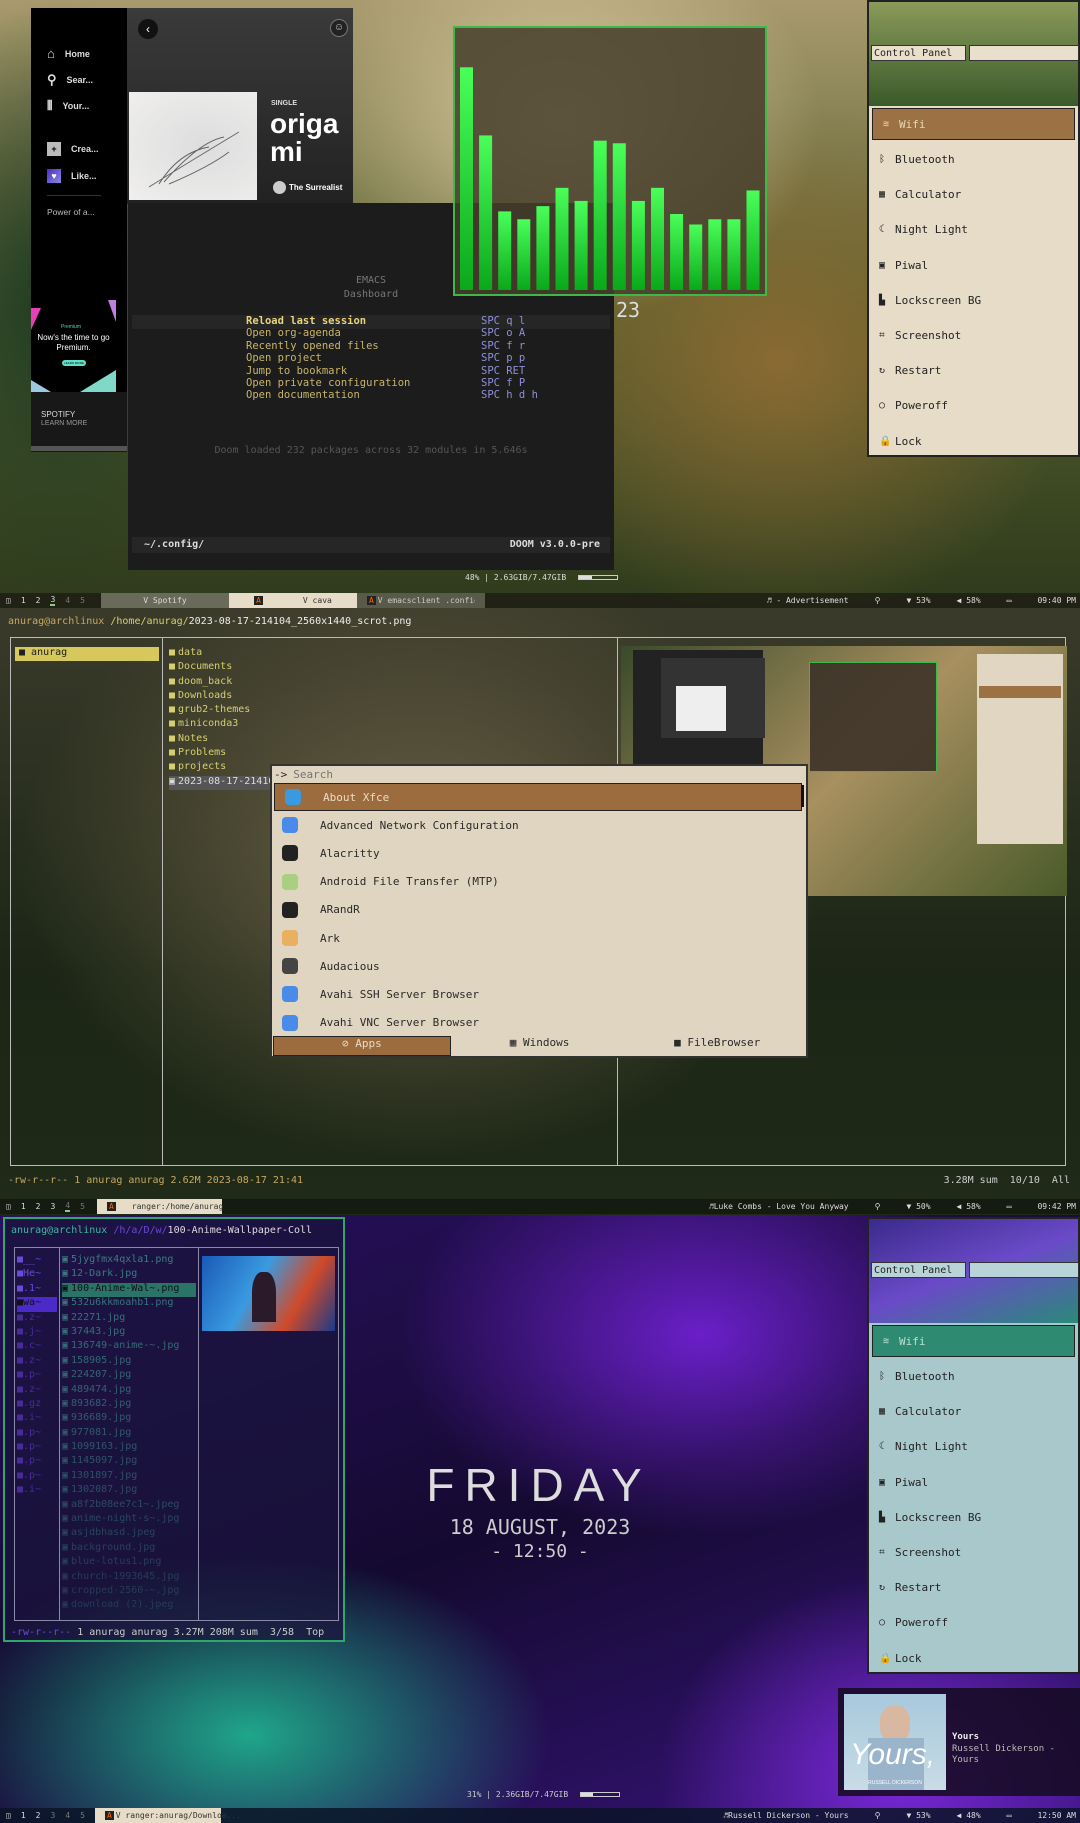 The height and width of the screenshot is (1823, 1080). What do you see at coordinates (296, 371) in the screenshot?
I see `dashboard-item: Jump to bookmark` at bounding box center [296, 371].